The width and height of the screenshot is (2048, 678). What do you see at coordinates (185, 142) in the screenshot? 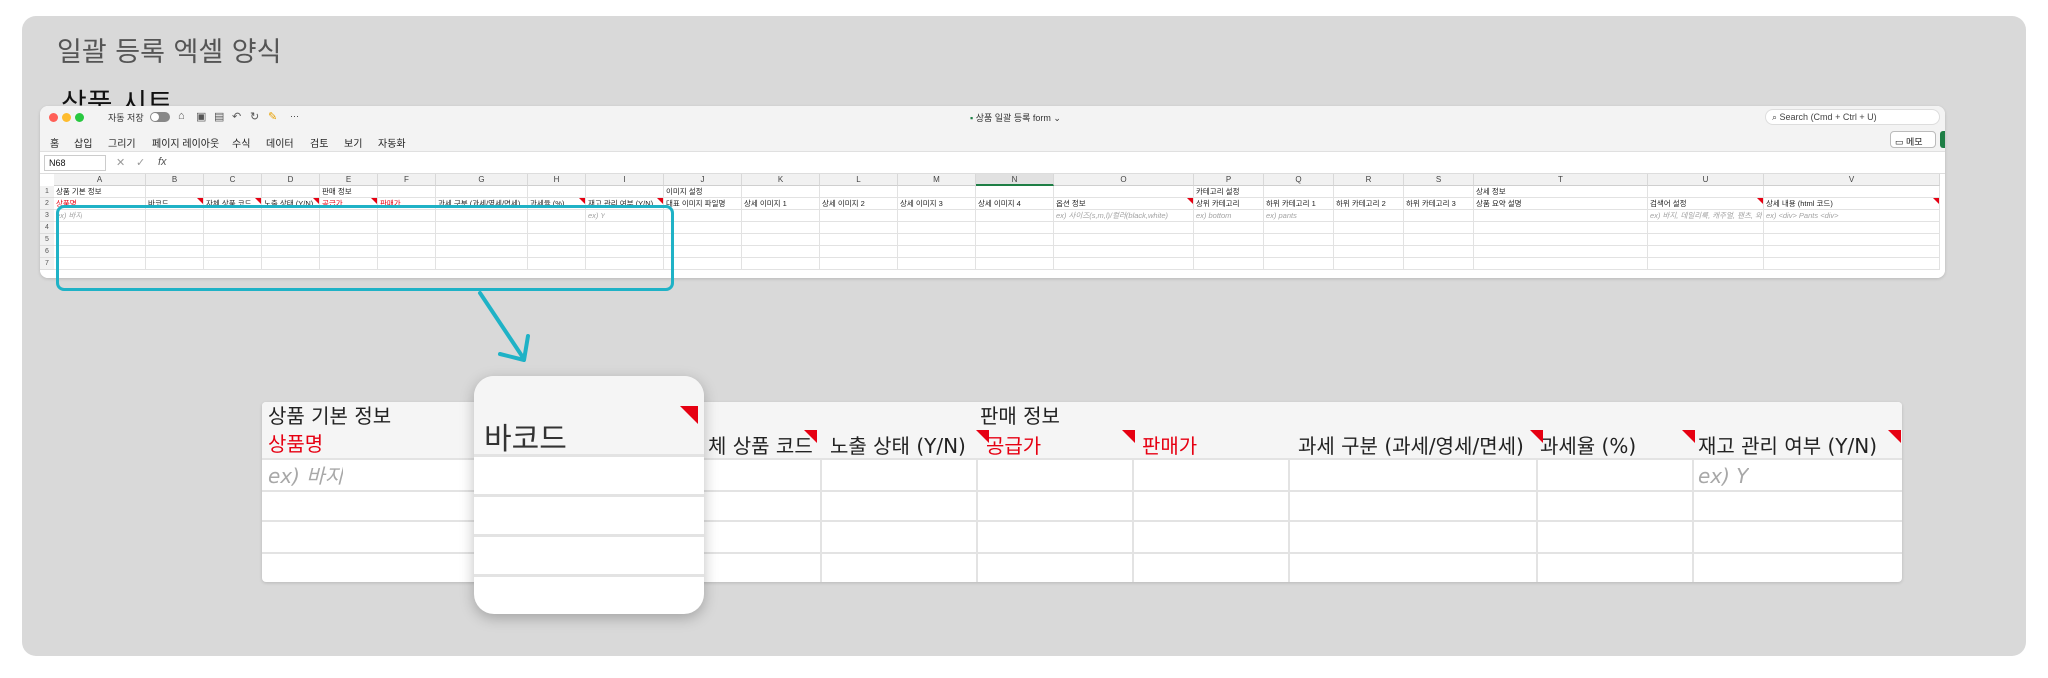
I see `menu-page-layout: 페이지 레이아웃` at bounding box center [185, 142].